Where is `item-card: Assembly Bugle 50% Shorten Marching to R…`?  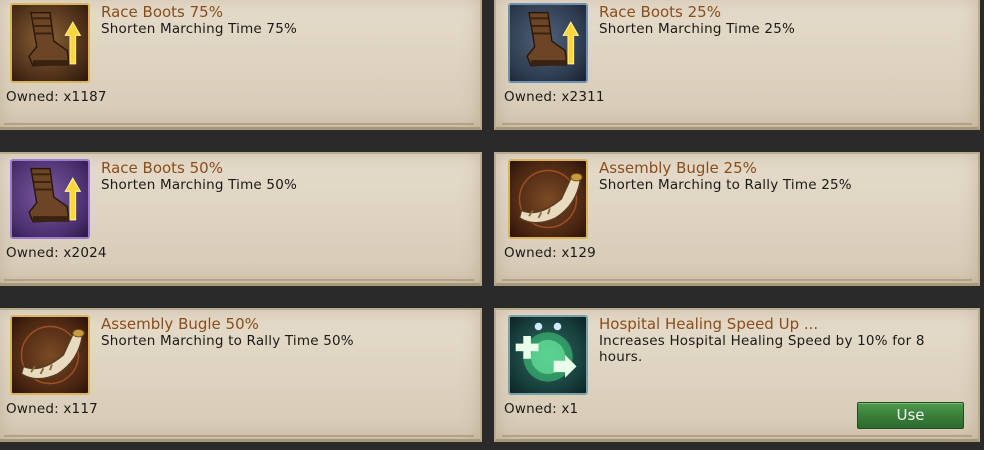
item-card: Assembly Bugle 50% Shorten Marching to R… is located at coordinates (241, 375).